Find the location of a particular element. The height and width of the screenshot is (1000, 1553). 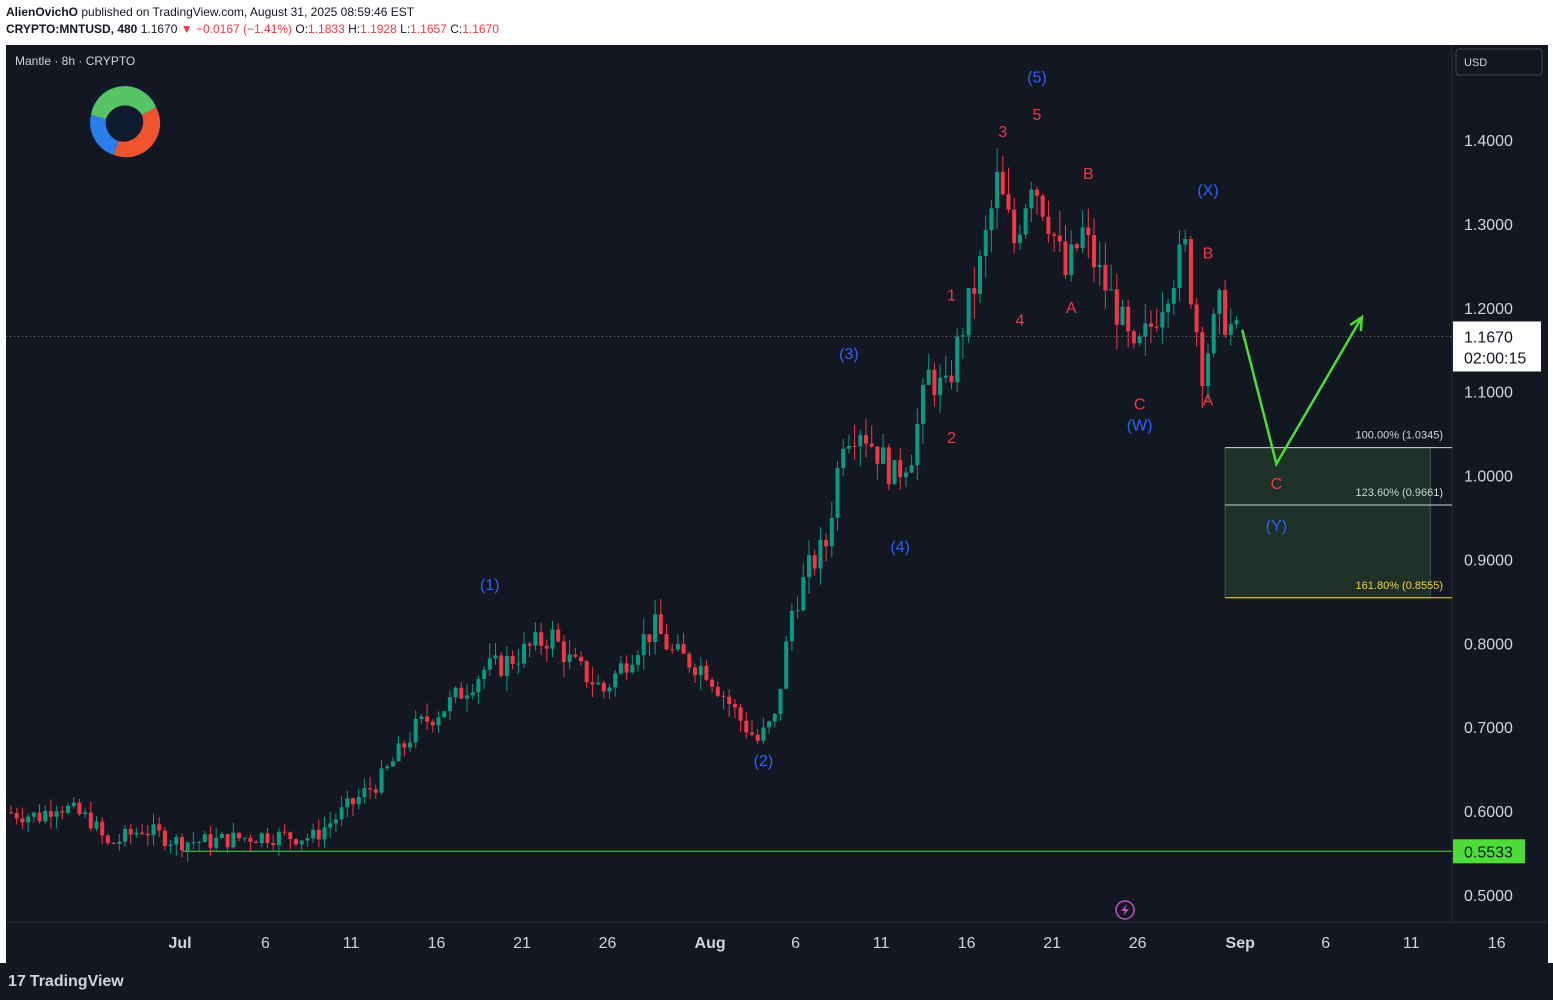

tradingview-logo: 17 TradingView is located at coordinates (66, 982).